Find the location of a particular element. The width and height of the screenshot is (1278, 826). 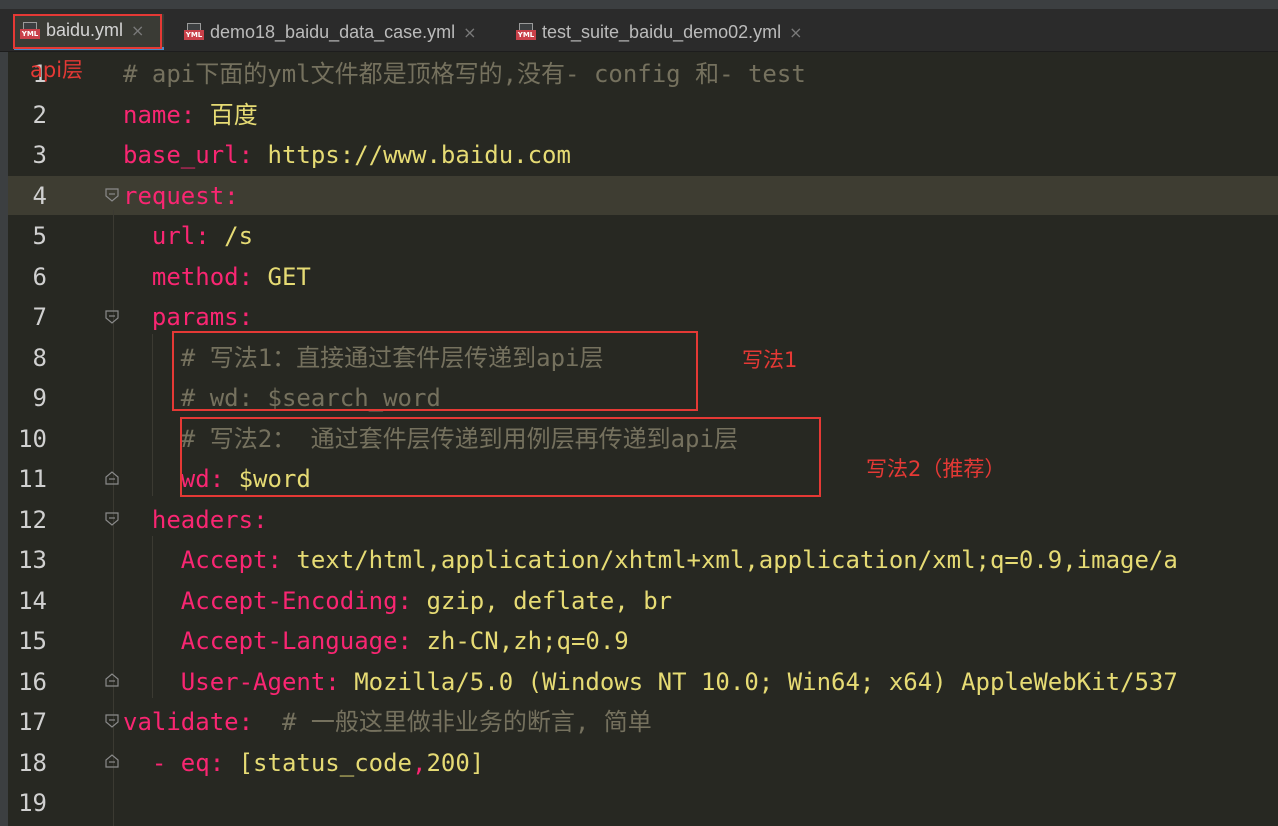

line-number: 17 is located at coordinates (32, 722).